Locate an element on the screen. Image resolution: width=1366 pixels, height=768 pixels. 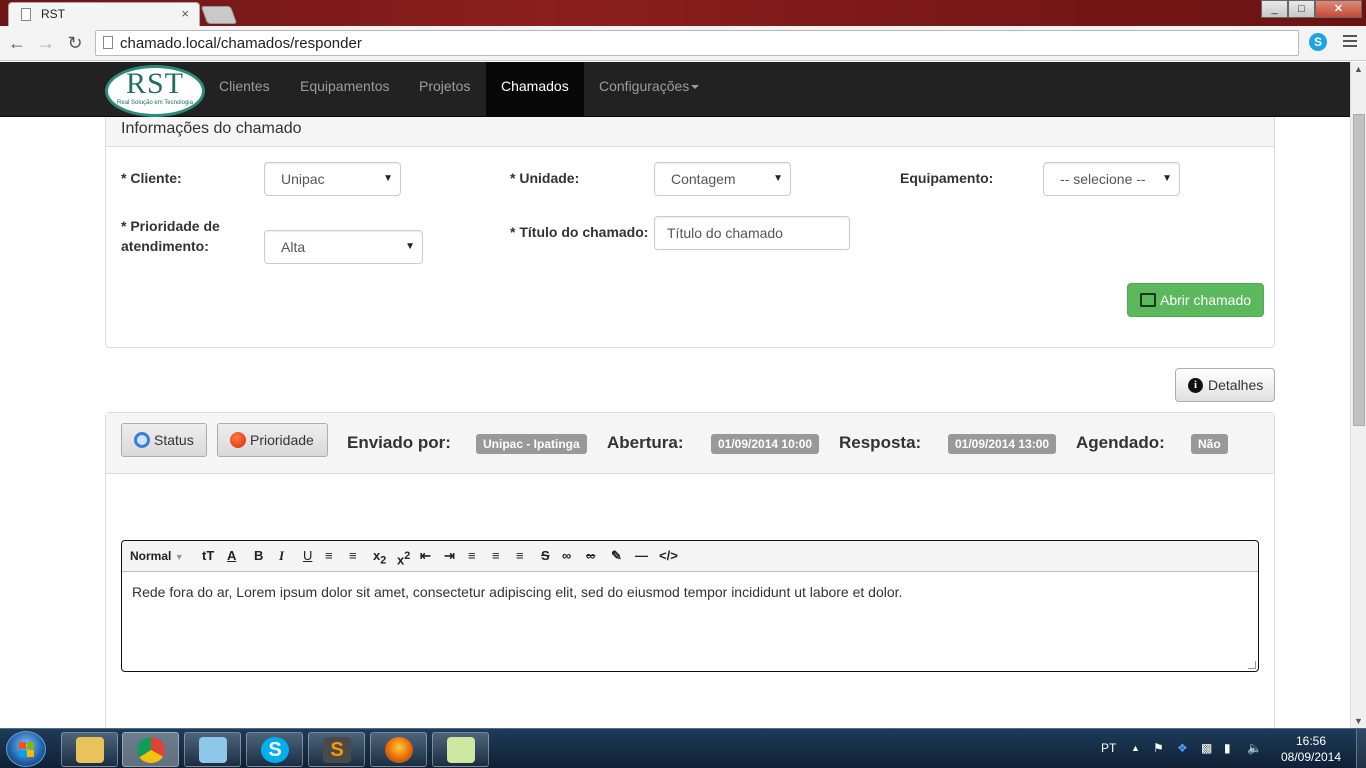
prioridade-select: Alta ▼ is located at coordinates (343, 247).